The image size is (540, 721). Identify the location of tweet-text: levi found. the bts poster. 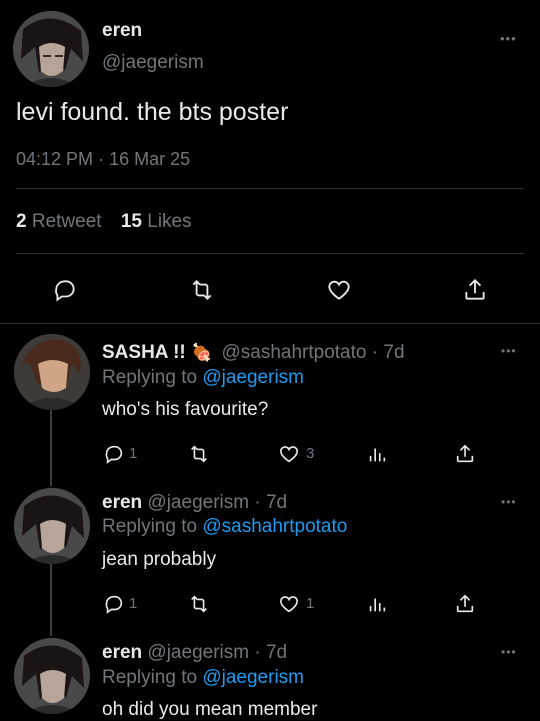
(152, 112).